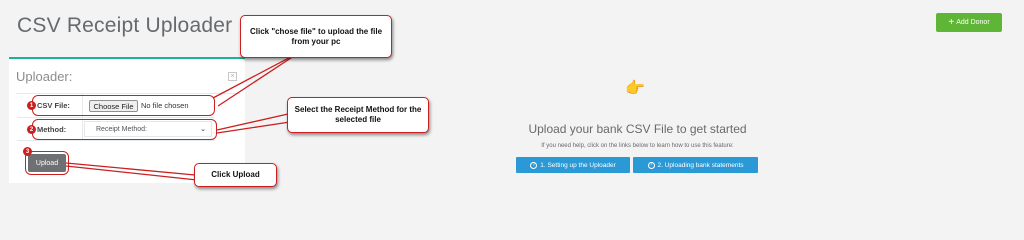 The height and width of the screenshot is (240, 1024). Describe the element at coordinates (635, 88) in the screenshot. I see `pointing-hand-icon: 👉` at that location.